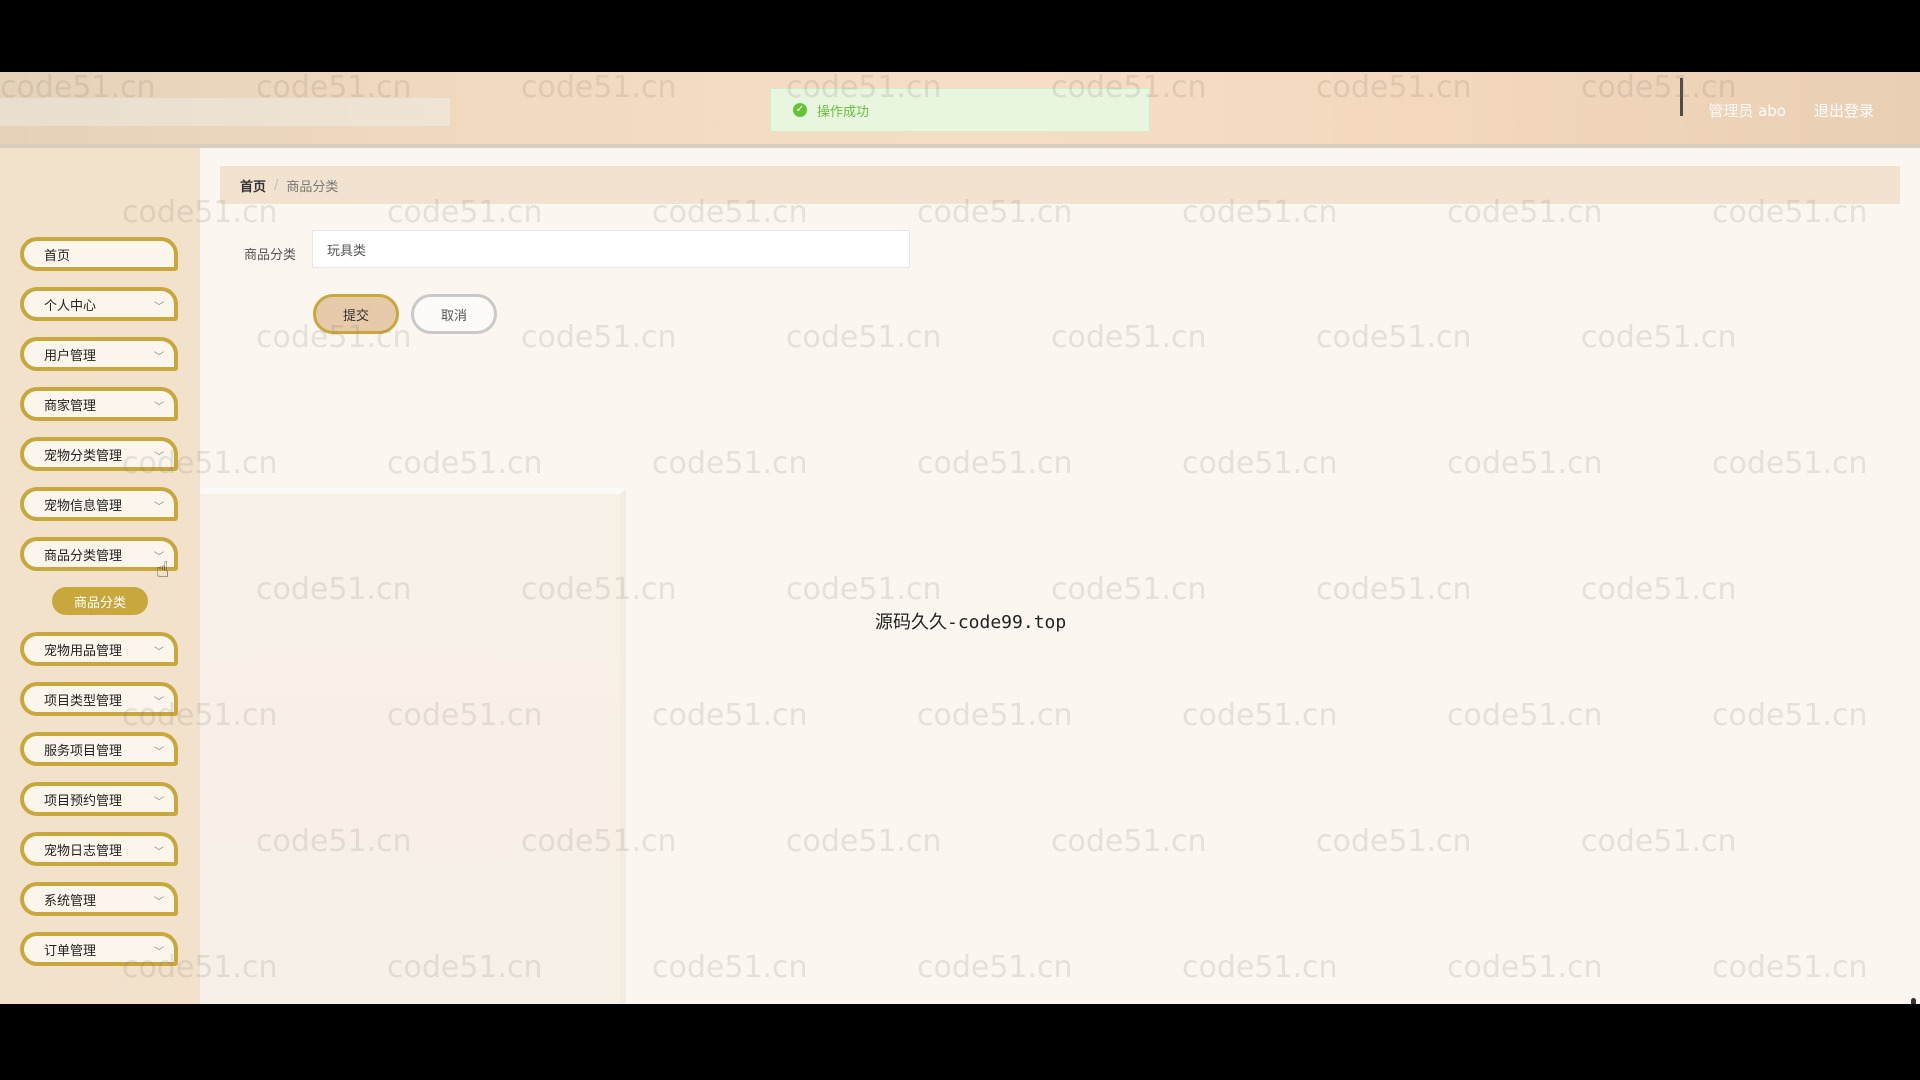  What do you see at coordinates (312, 187) in the screenshot?
I see `breadcrumb-current: 商品分类` at bounding box center [312, 187].